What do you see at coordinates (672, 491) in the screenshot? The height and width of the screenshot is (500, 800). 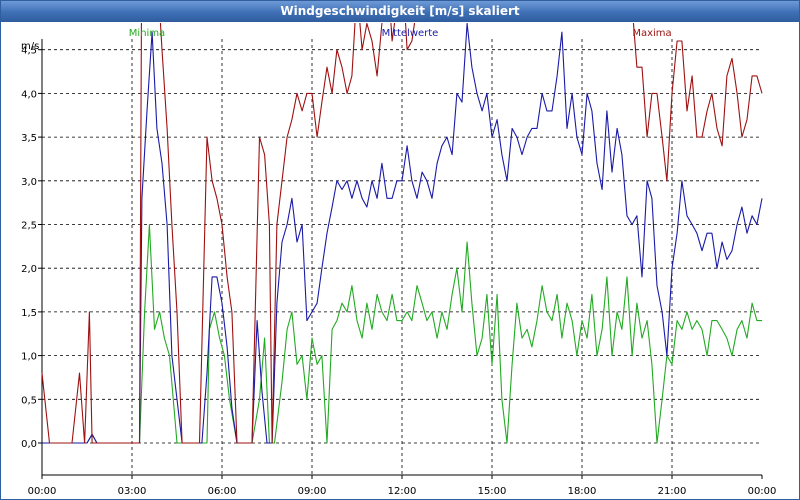 I see `x-tick-time: 21:00` at bounding box center [672, 491].